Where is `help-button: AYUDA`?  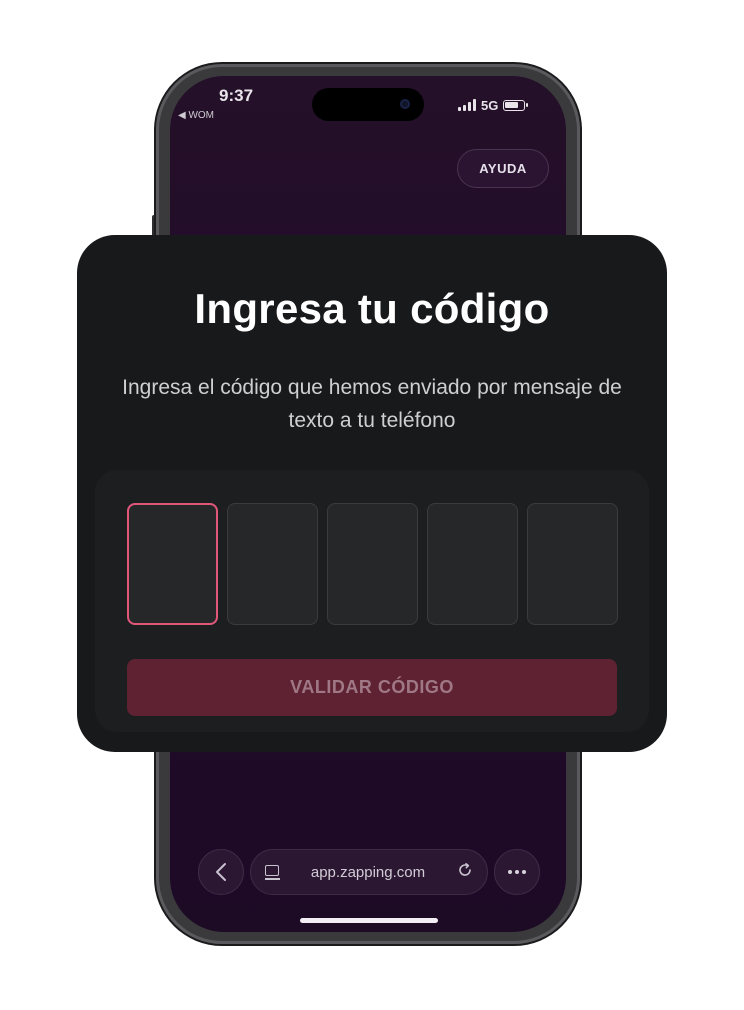 help-button: AYUDA is located at coordinates (503, 168).